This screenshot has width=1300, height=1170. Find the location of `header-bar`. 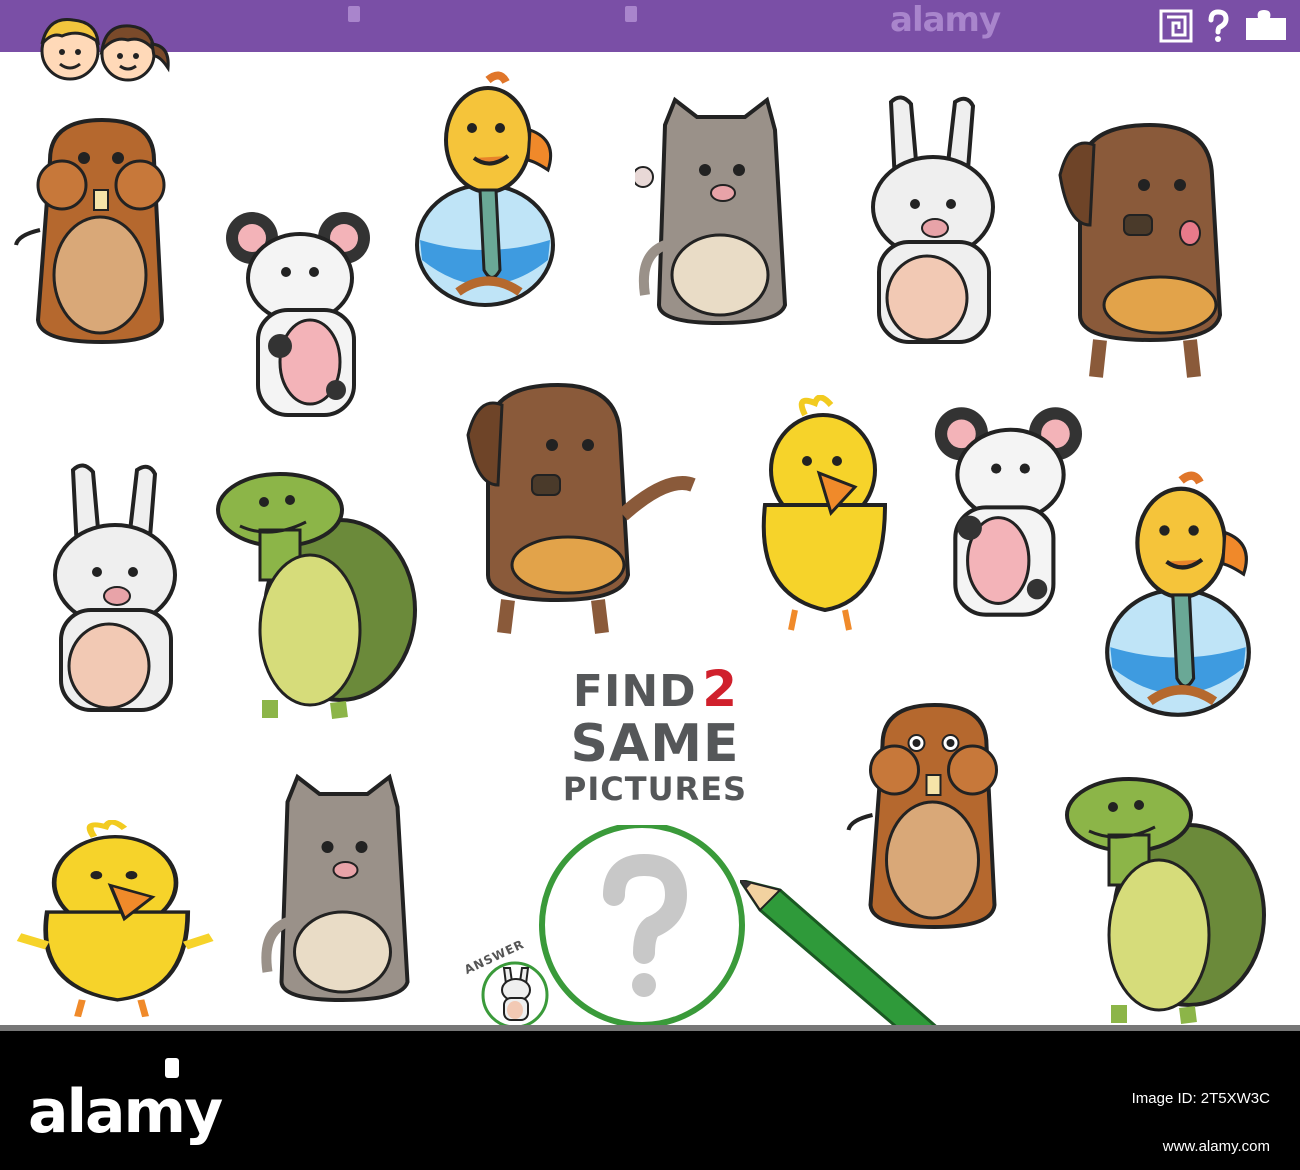

header-bar is located at coordinates (650, 26).